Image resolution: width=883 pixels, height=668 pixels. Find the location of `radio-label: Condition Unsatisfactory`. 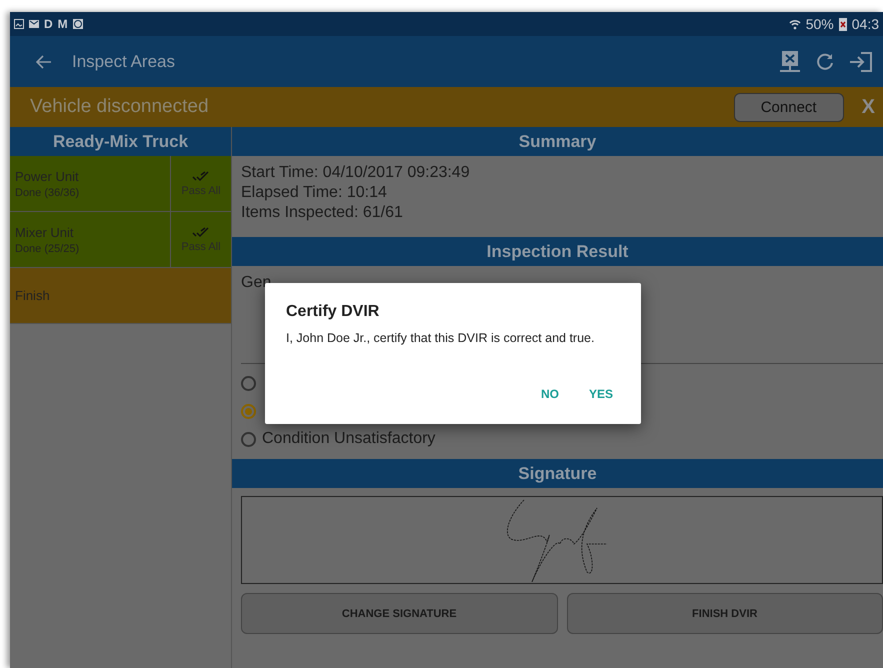

radio-label: Condition Unsatisfactory is located at coordinates (349, 439).